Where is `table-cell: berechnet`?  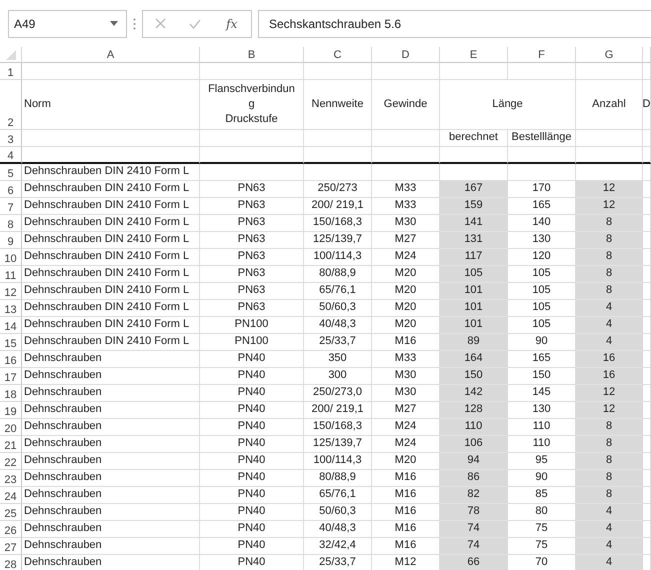
table-cell: berechnet is located at coordinates (474, 138).